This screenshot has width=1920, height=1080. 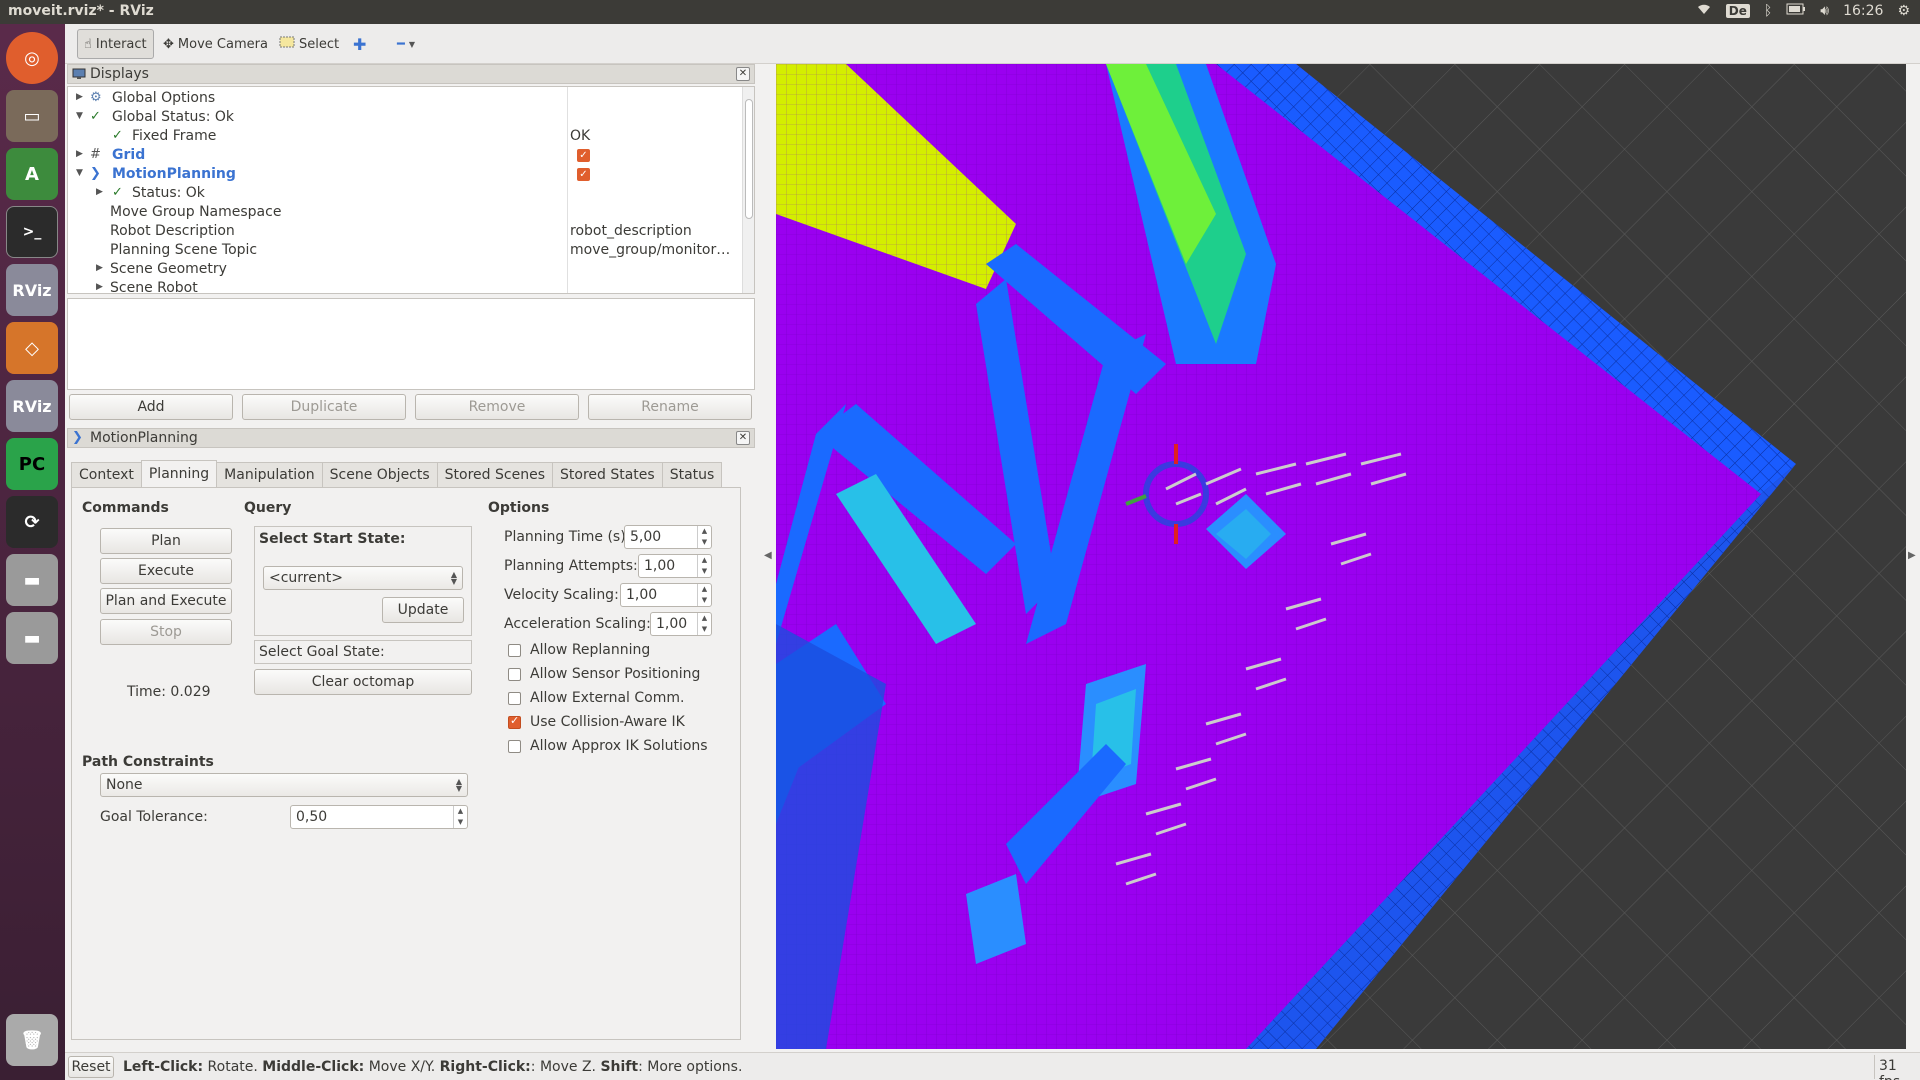 I want to click on tree-row-status: ▶ ✓ Status: Ok, so click(x=411, y=193).